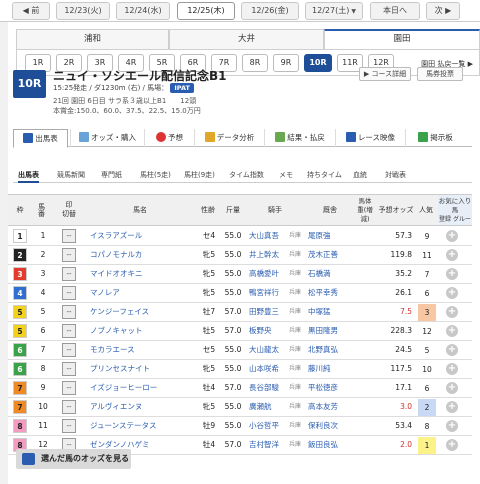 This screenshot has width=480, height=484. I want to click on trainer-link: 石橋満, so click(331, 274).